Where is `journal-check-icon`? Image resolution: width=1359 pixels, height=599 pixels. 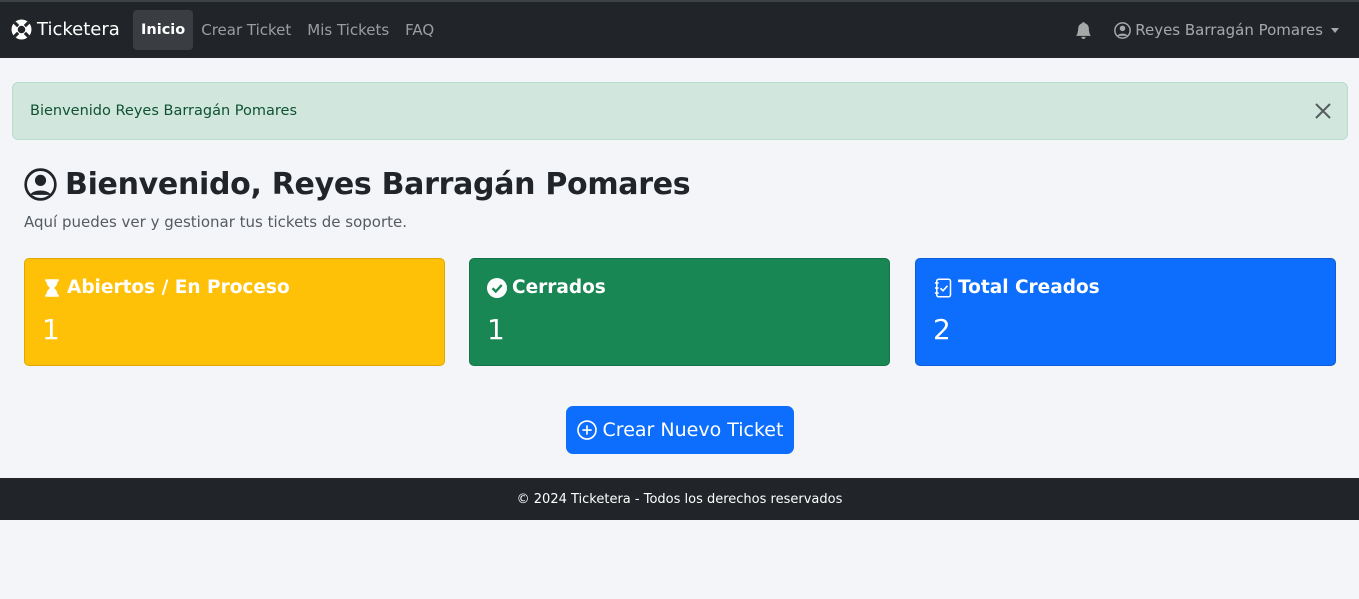
journal-check-icon is located at coordinates (943, 287).